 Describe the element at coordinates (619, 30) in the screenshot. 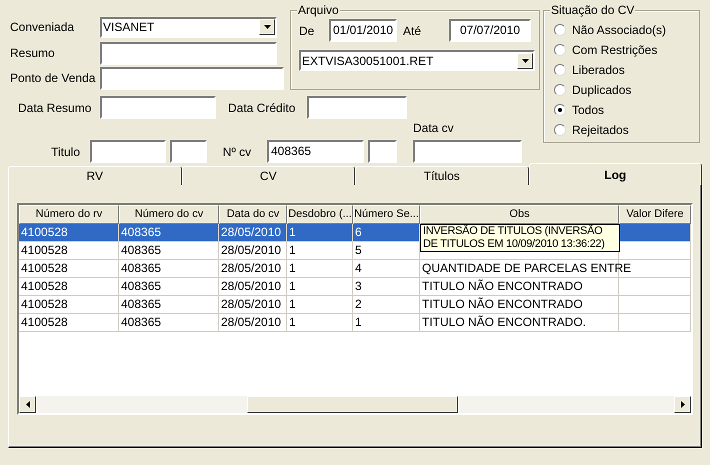

I see `field-label: Não Associado(s)` at that location.